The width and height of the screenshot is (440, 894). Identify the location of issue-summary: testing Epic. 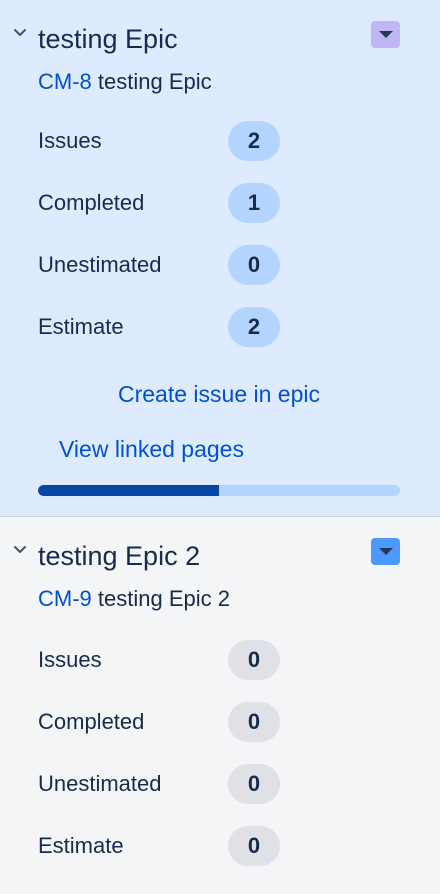
(154, 81).